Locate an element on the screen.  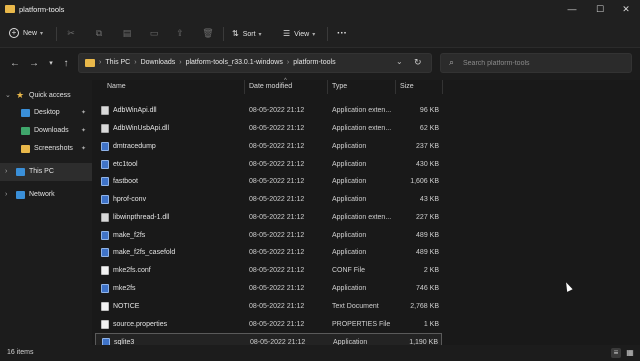
sidebar-item-network: › Network is located at coordinates (46, 195).